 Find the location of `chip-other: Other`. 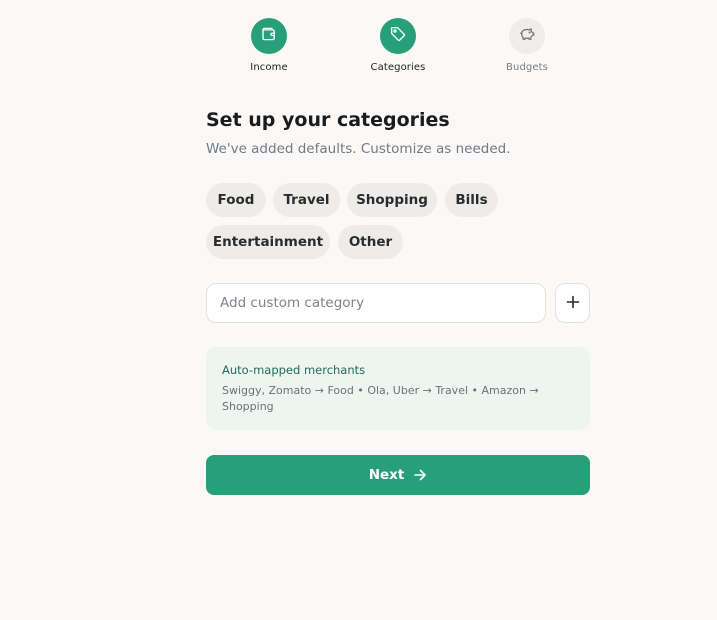

chip-other: Other is located at coordinates (370, 242).